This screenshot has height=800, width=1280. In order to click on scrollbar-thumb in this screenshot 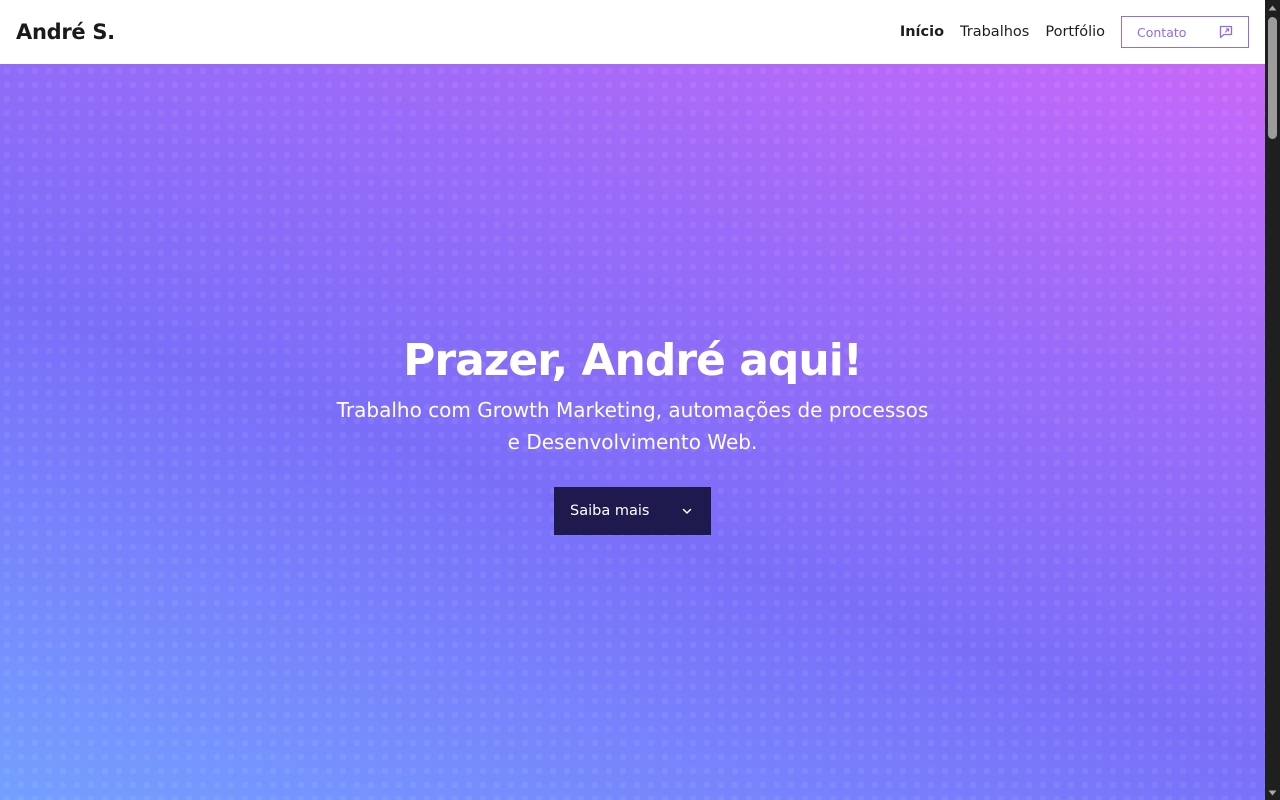, I will do `click(1272, 78)`.